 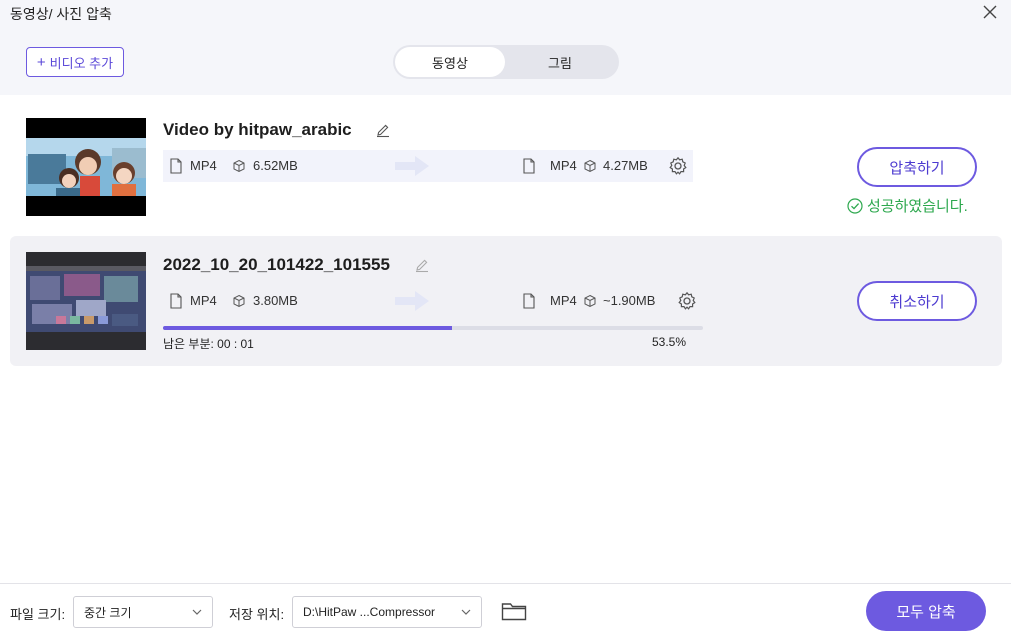 I want to click on folder-icon, so click(x=514, y=611).